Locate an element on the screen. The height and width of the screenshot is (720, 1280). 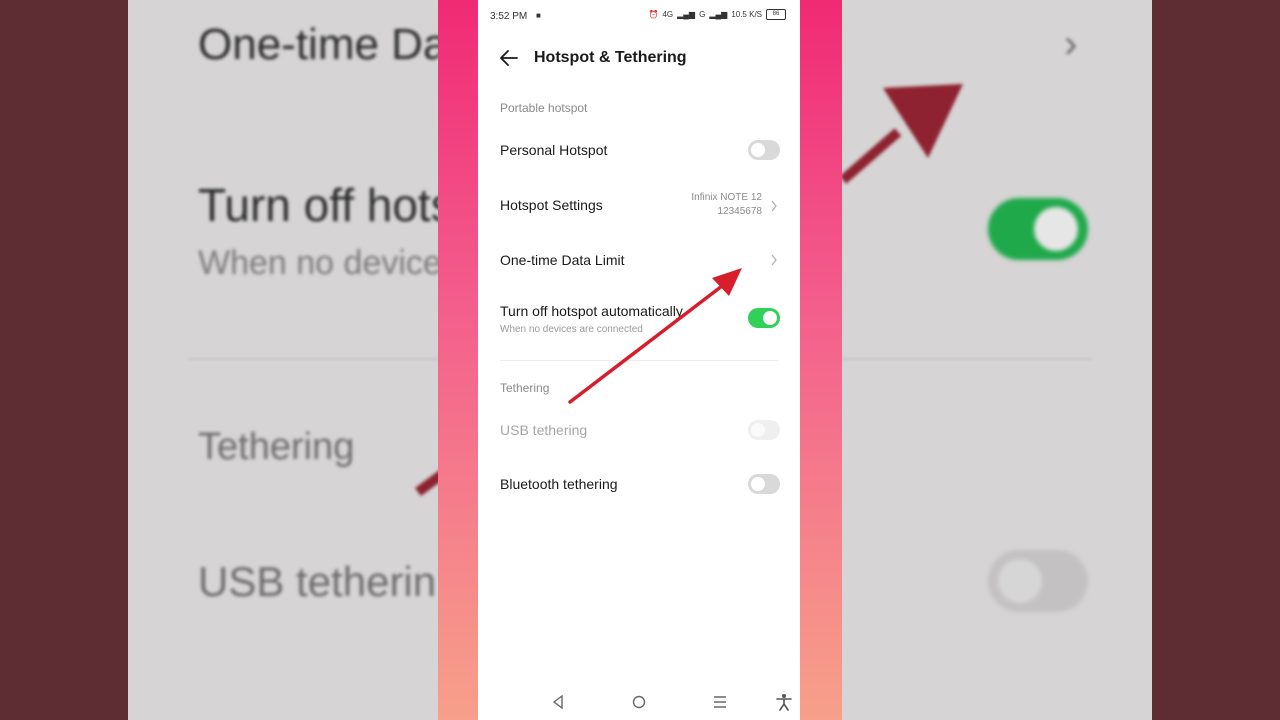
usb-tethering-toggle is located at coordinates (764, 430).